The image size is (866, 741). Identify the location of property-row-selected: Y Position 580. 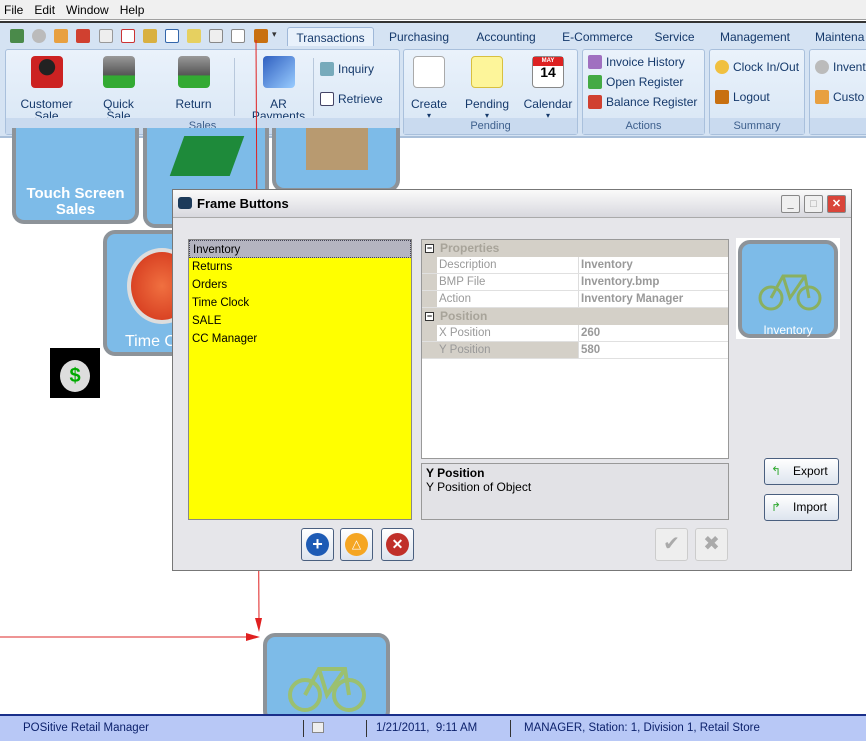
(575, 350).